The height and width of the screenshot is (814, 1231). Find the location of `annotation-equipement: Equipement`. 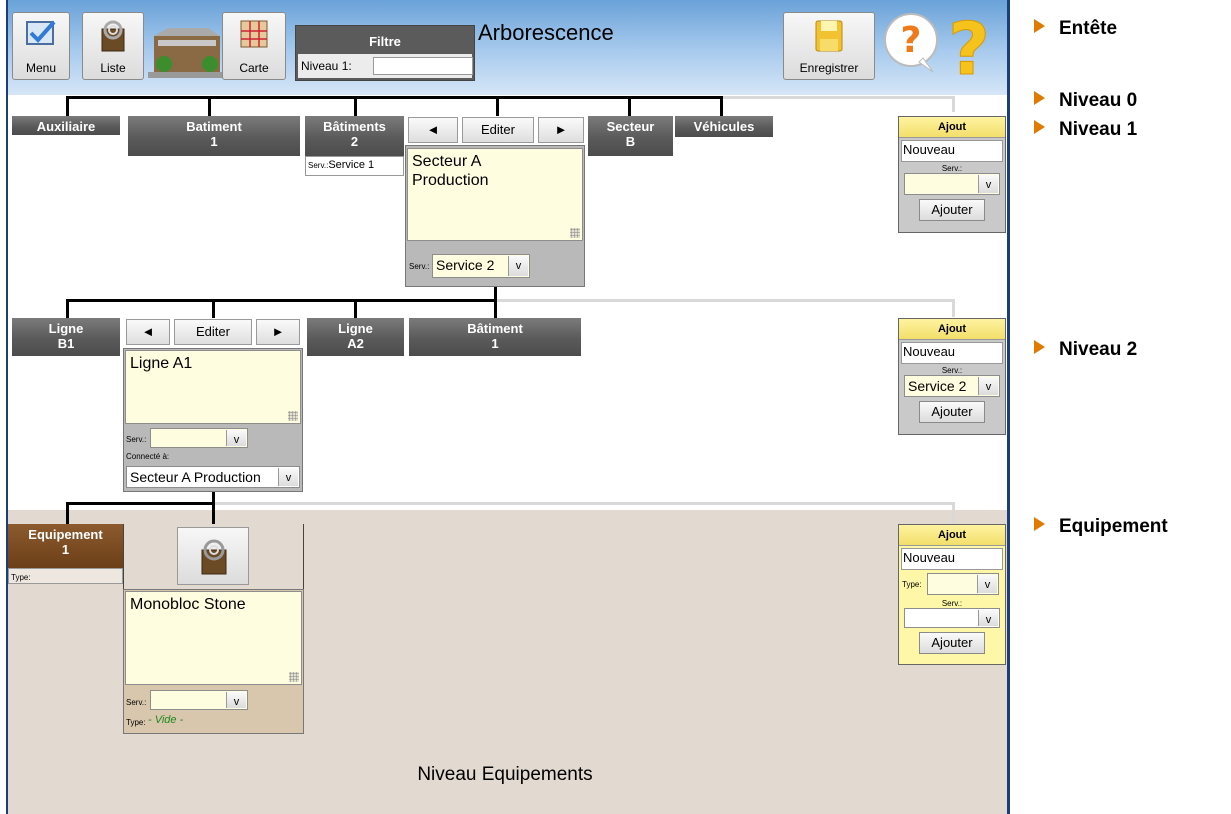

annotation-equipement: Equipement is located at coordinates (1101, 527).